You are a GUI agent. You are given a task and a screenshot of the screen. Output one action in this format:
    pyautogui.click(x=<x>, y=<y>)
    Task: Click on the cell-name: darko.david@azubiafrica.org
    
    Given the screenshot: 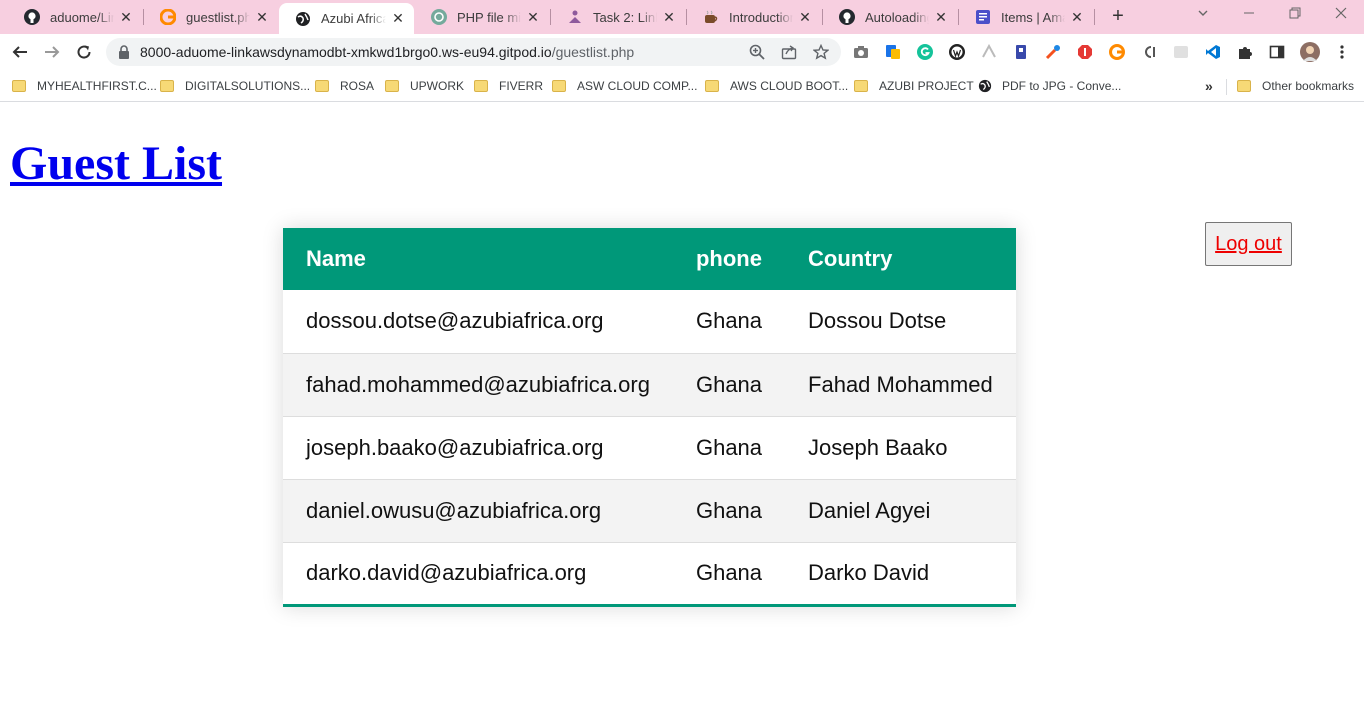 What is the action you would take?
    pyautogui.click(x=446, y=572)
    